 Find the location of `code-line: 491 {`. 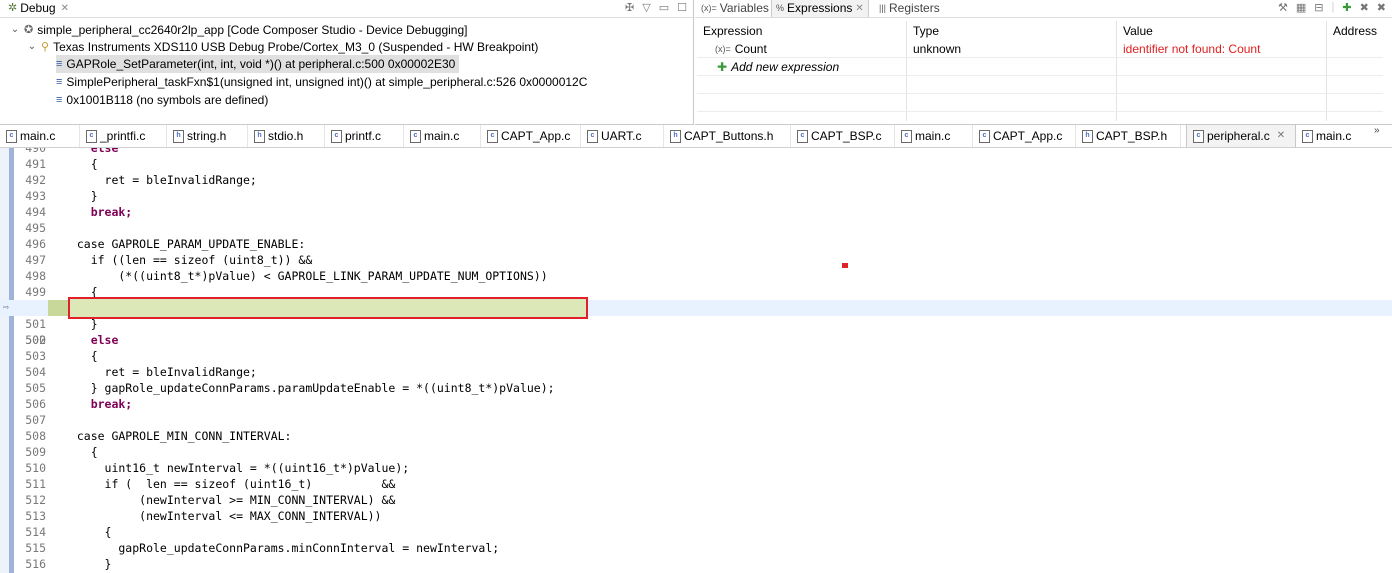

code-line: 491 { is located at coordinates (696, 164).